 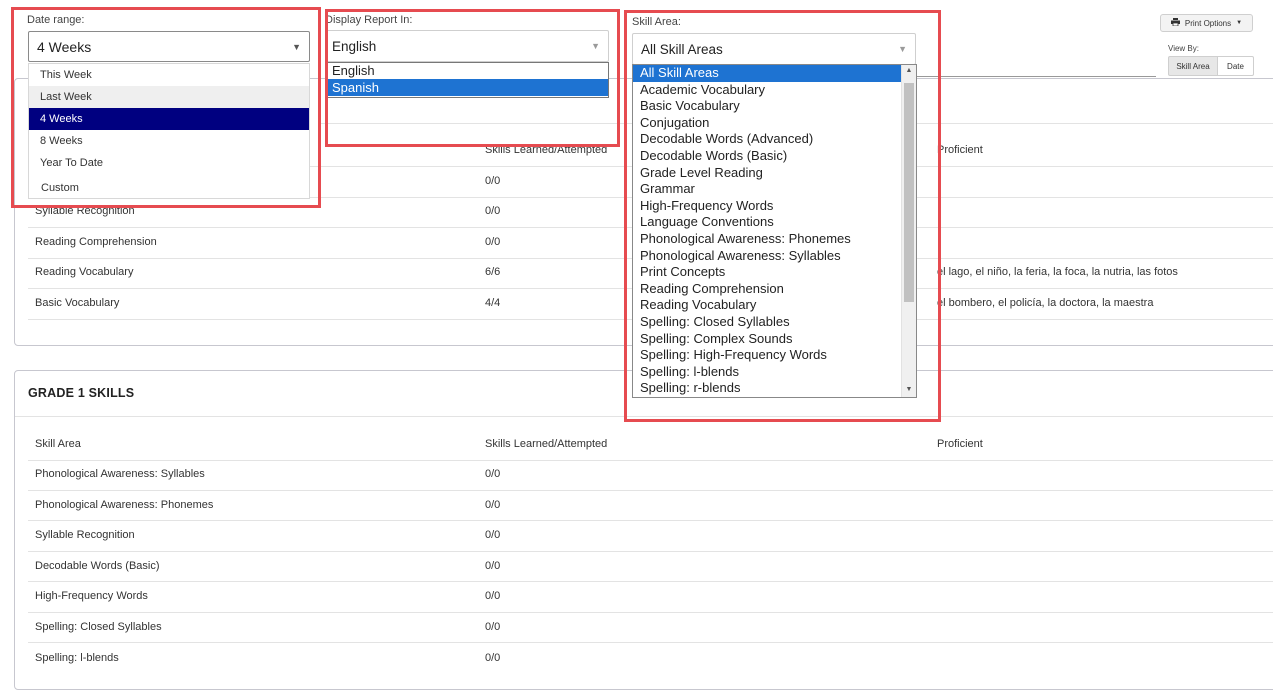 I want to click on skill-name-cell: Decodable Words (Basic), so click(x=97, y=566).